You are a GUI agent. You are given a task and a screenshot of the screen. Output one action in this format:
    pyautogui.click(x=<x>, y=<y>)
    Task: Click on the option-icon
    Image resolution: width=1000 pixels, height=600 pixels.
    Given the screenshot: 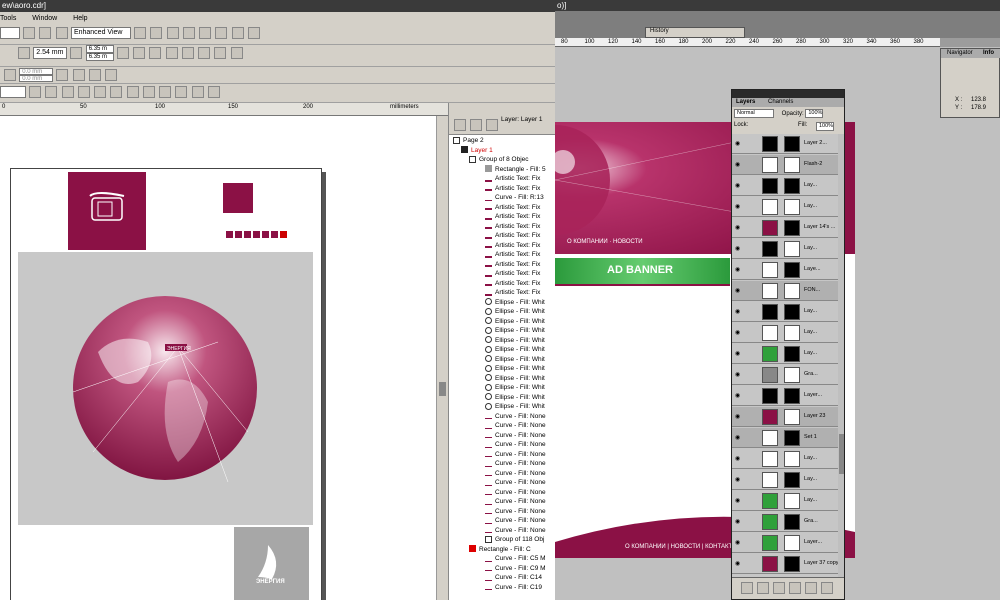 What is the action you would take?
    pyautogui.click(x=140, y=33)
    